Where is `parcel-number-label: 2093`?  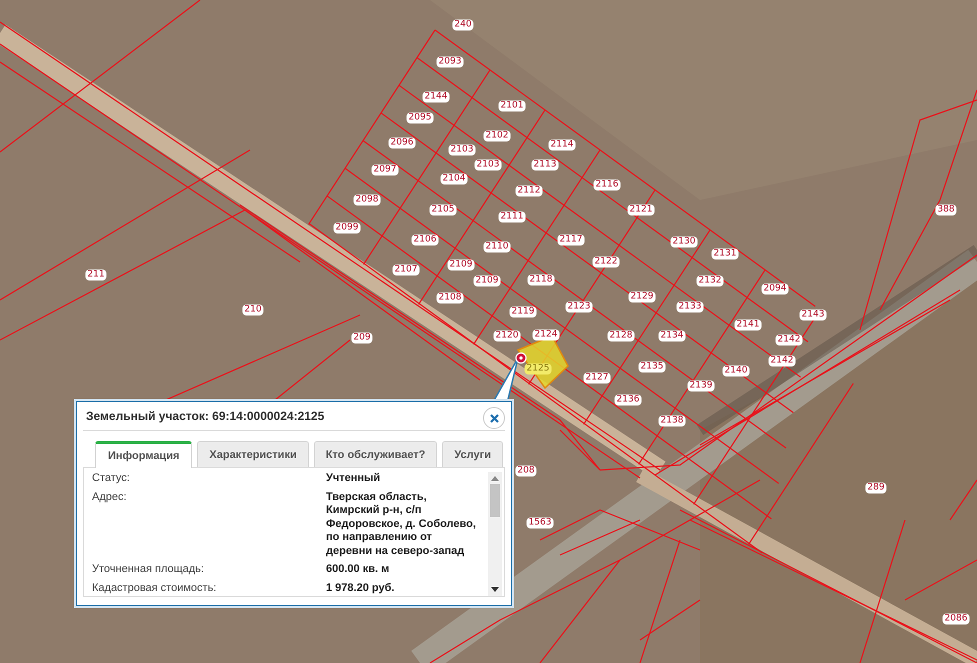 parcel-number-label: 2093 is located at coordinates (450, 62).